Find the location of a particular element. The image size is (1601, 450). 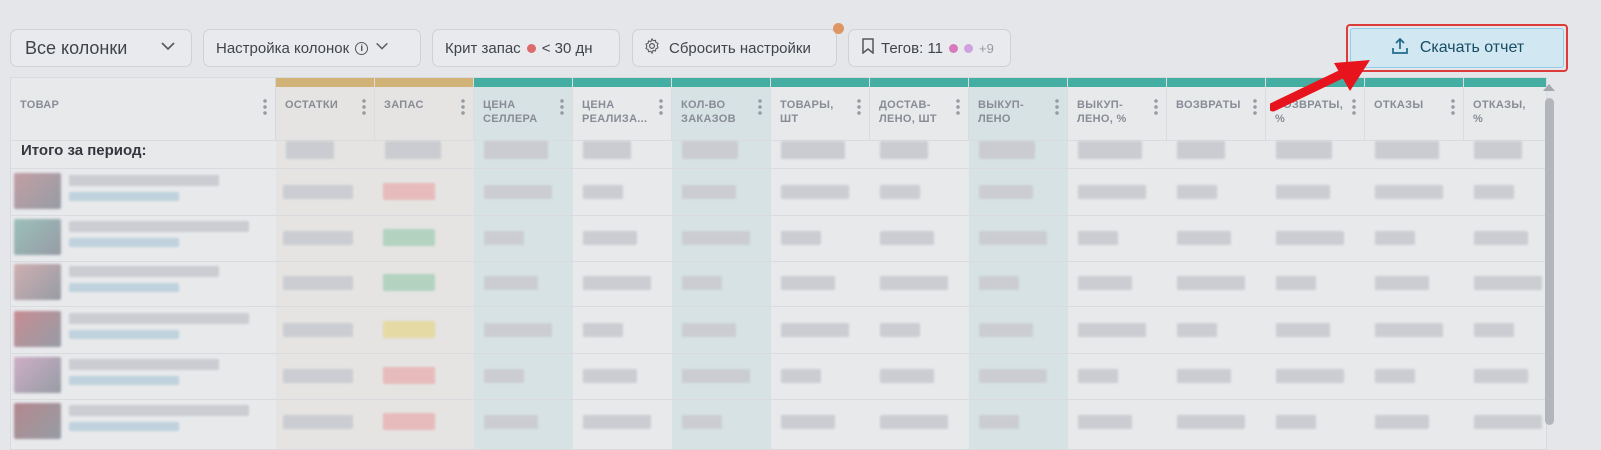

column-header-label-line2: % is located at coordinates (1478, 119).